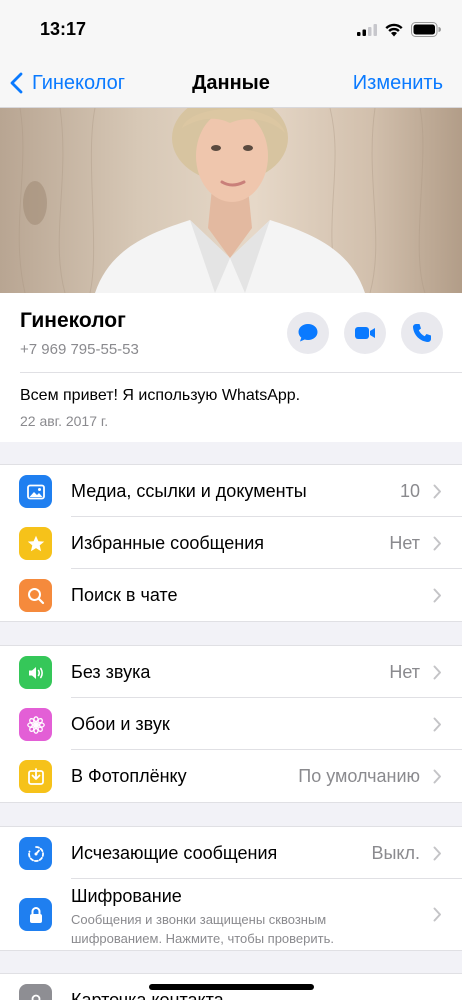  I want to click on contact-name: Гинеколог, so click(73, 320).